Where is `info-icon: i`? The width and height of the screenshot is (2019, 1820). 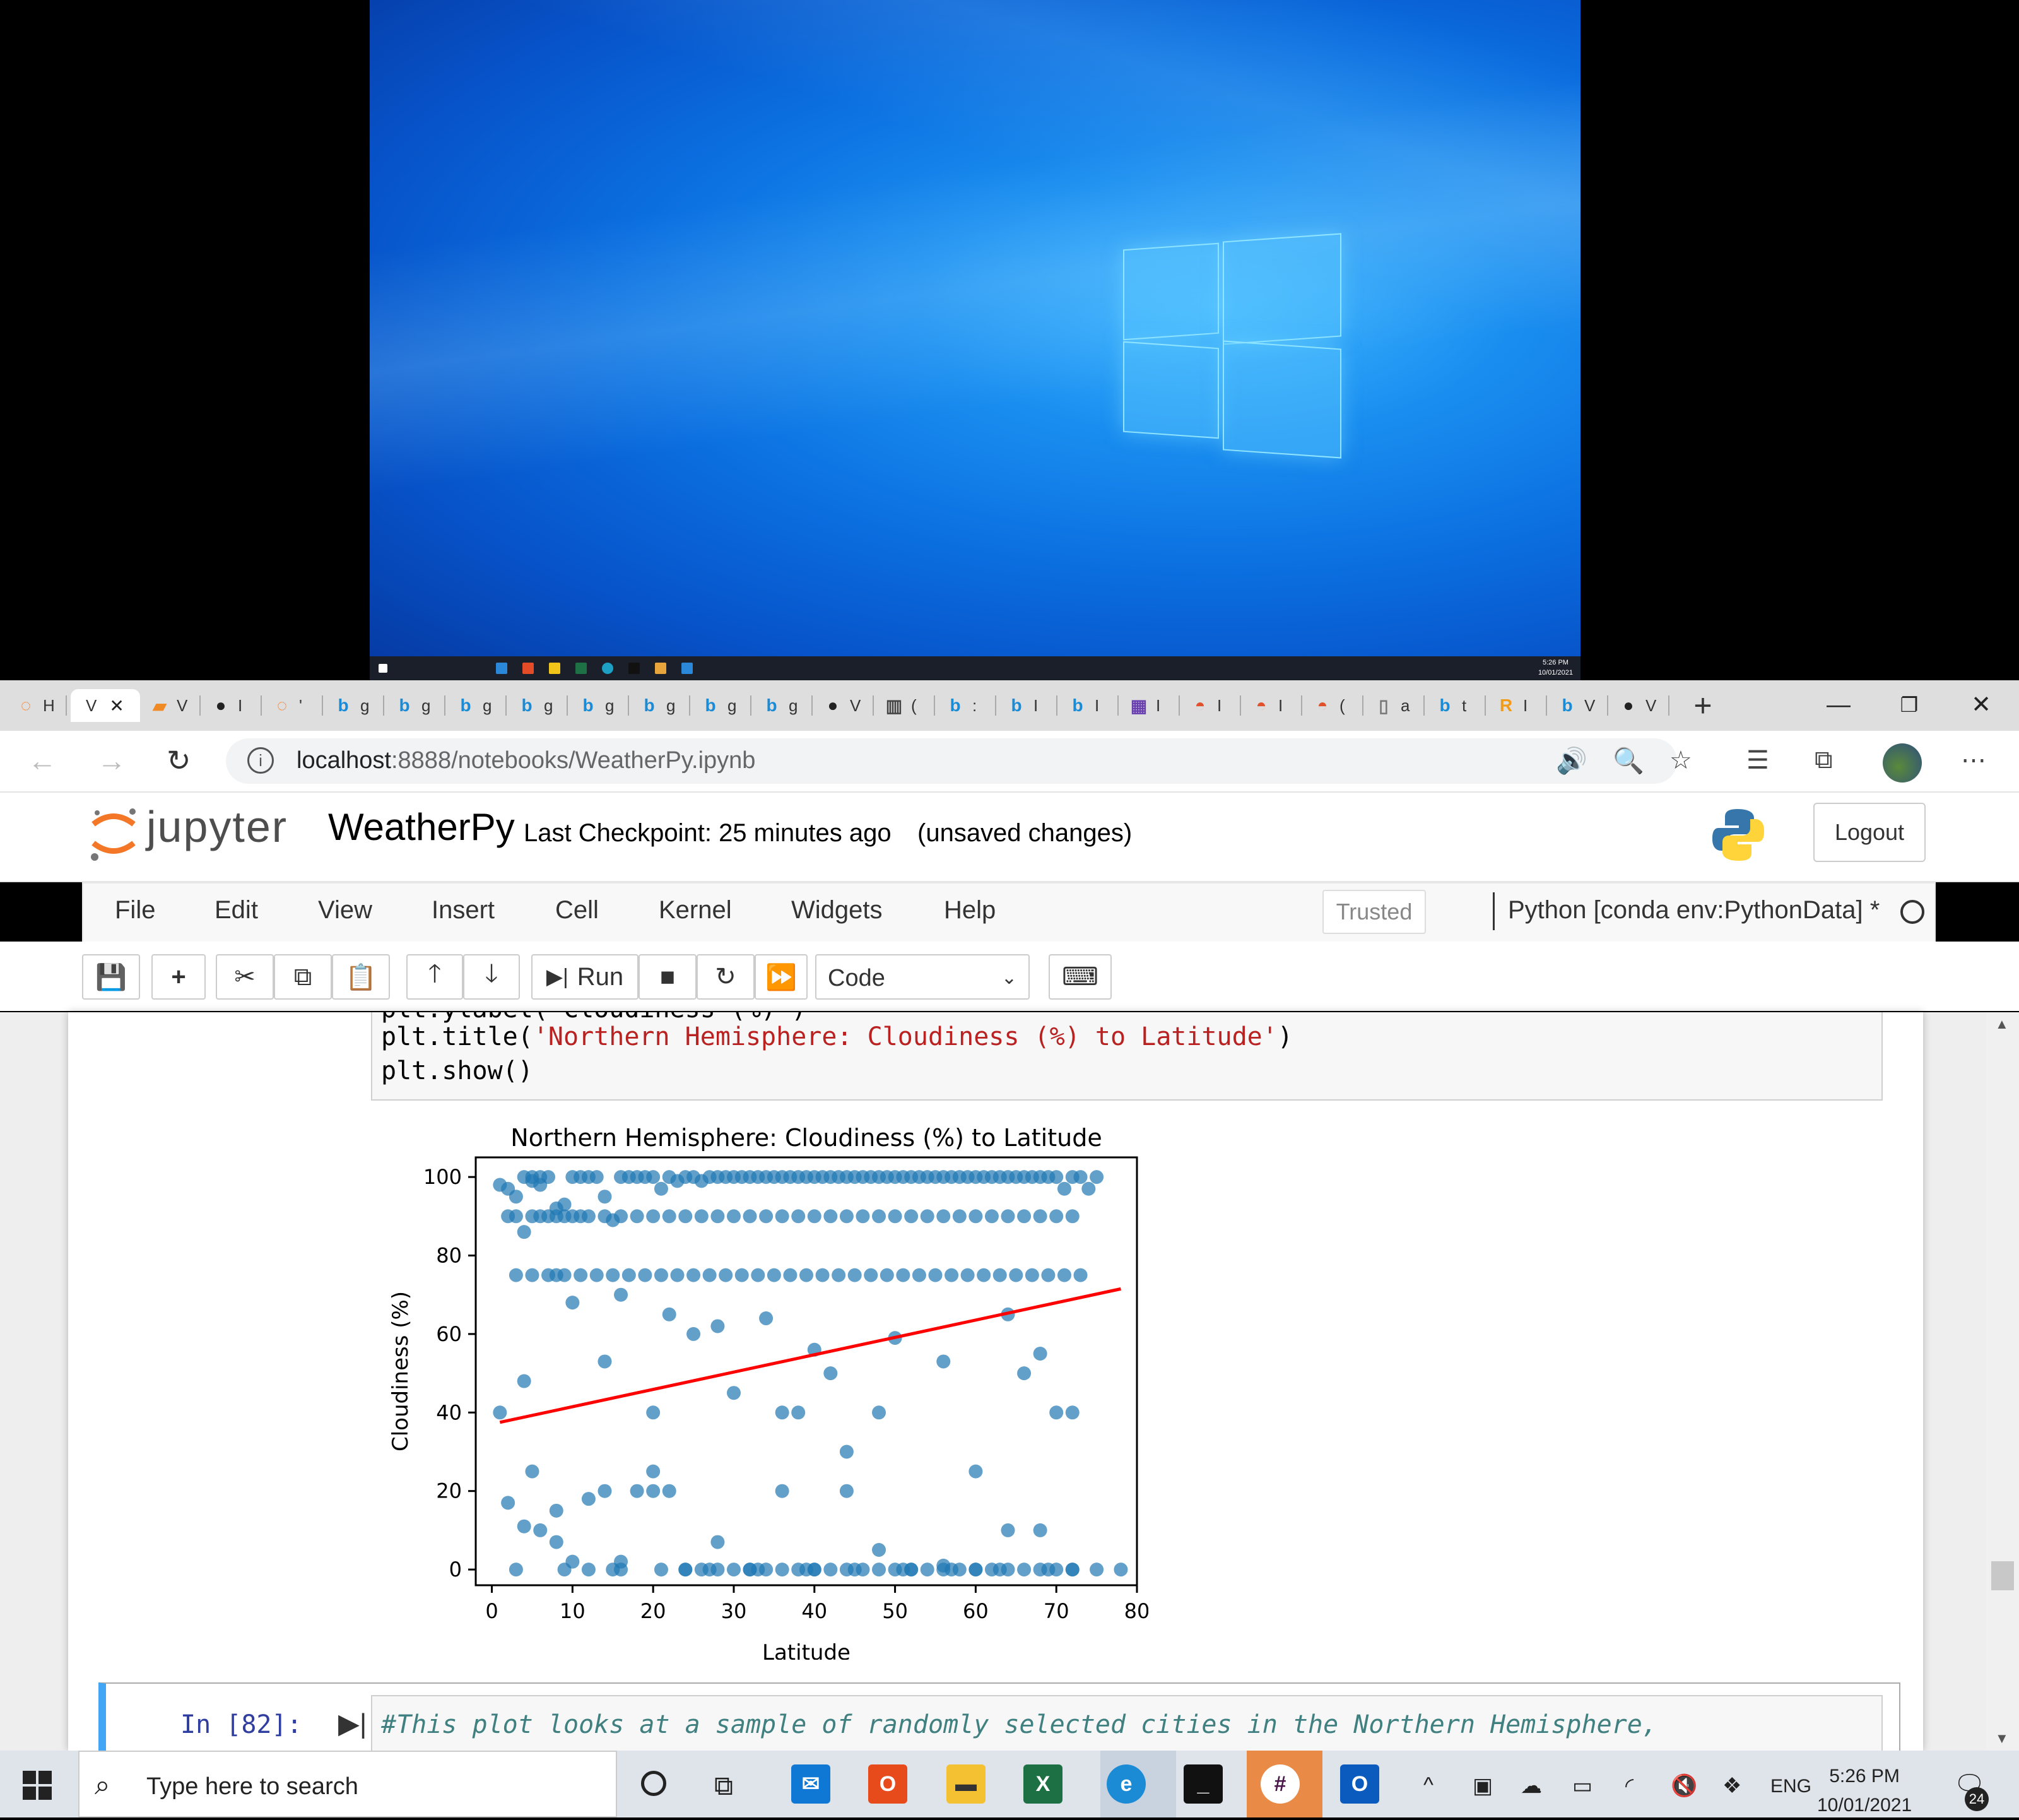 info-icon: i is located at coordinates (260, 760).